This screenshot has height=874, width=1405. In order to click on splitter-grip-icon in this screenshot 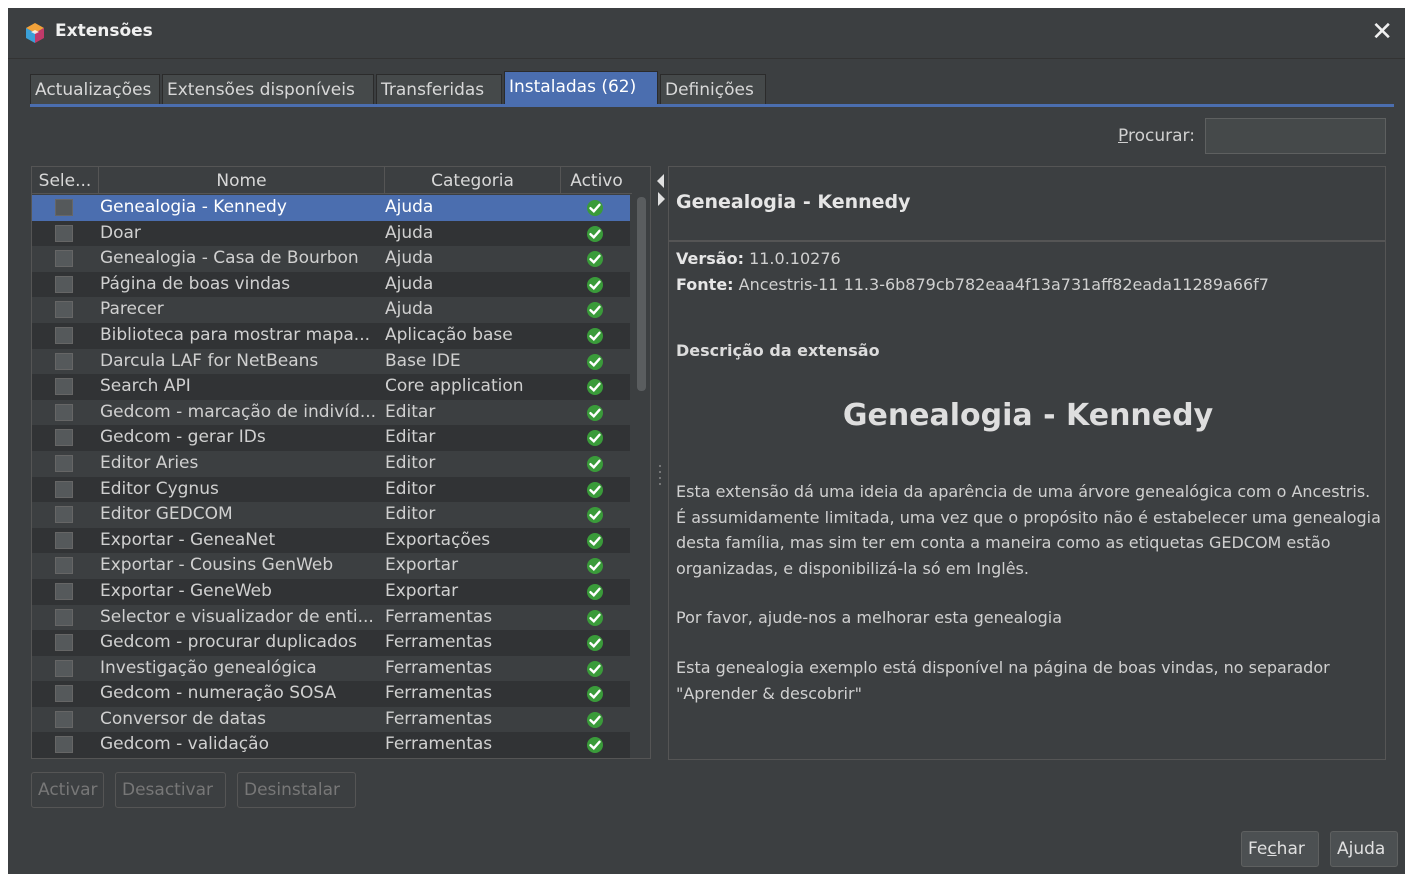, I will do `click(660, 475)`.